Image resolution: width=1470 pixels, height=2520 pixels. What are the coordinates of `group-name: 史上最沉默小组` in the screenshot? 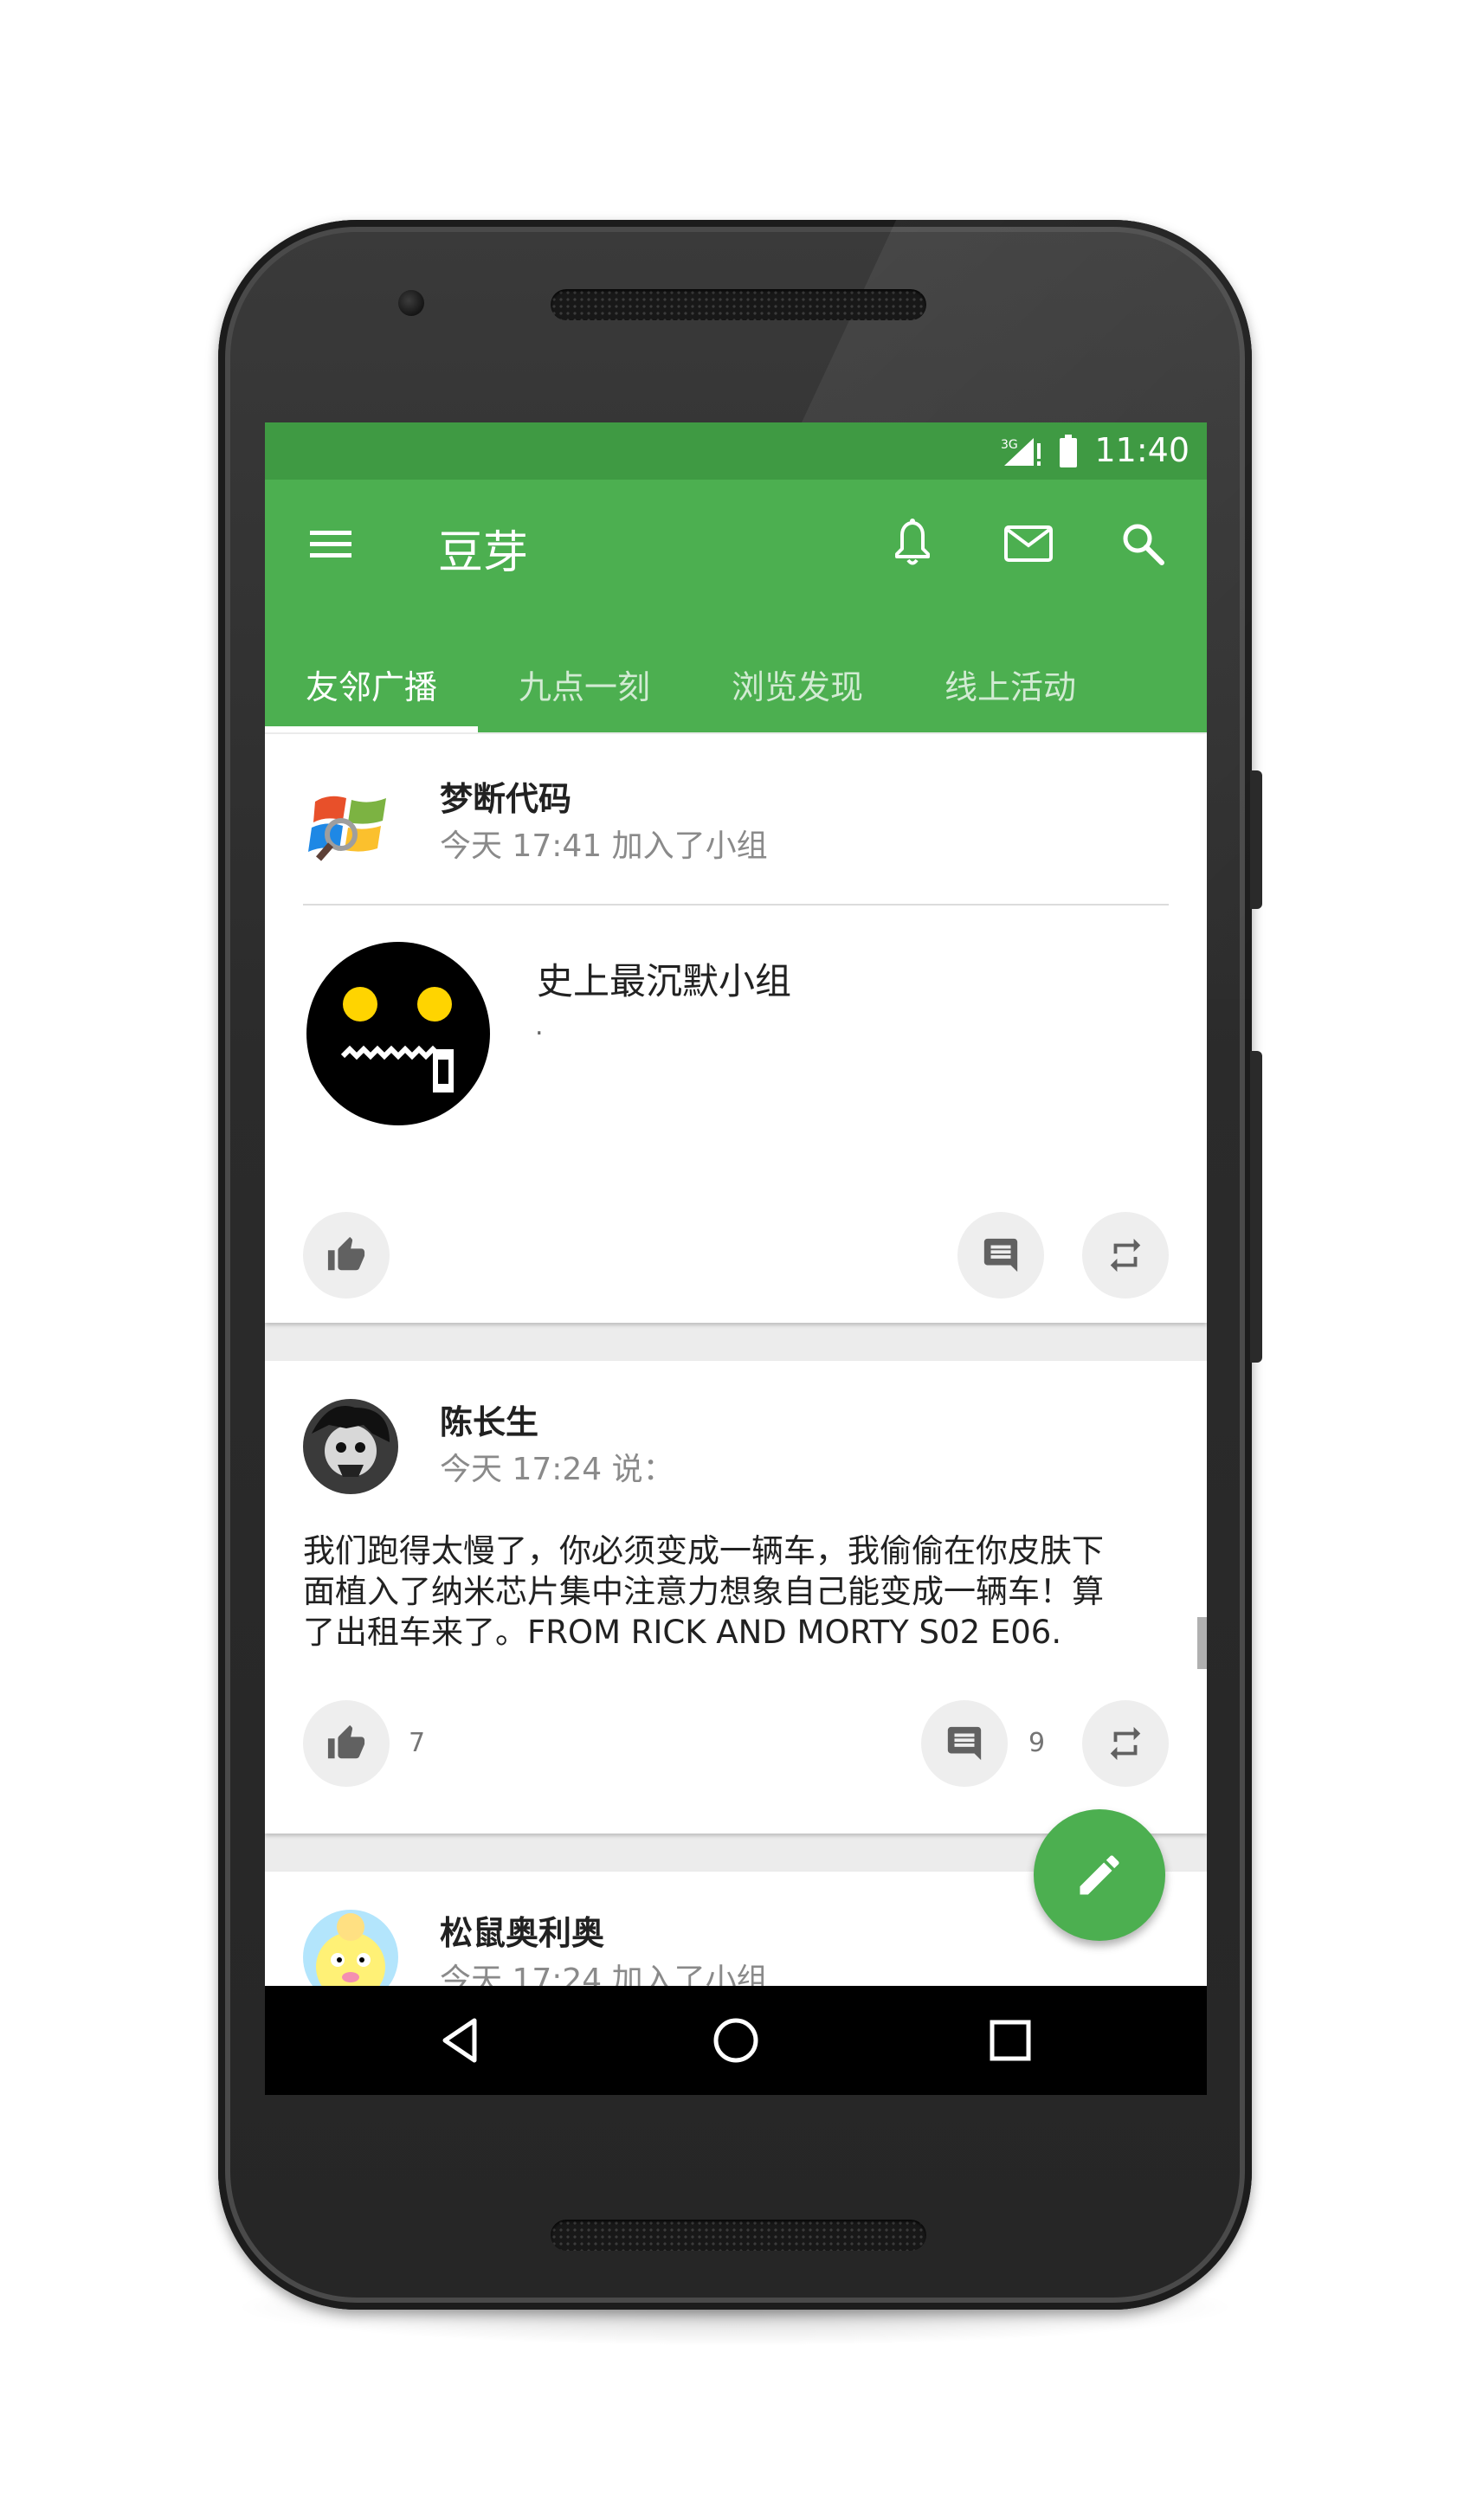 It's located at (664, 978).